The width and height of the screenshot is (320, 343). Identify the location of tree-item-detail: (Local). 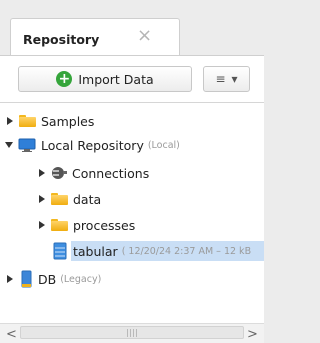
(163, 145).